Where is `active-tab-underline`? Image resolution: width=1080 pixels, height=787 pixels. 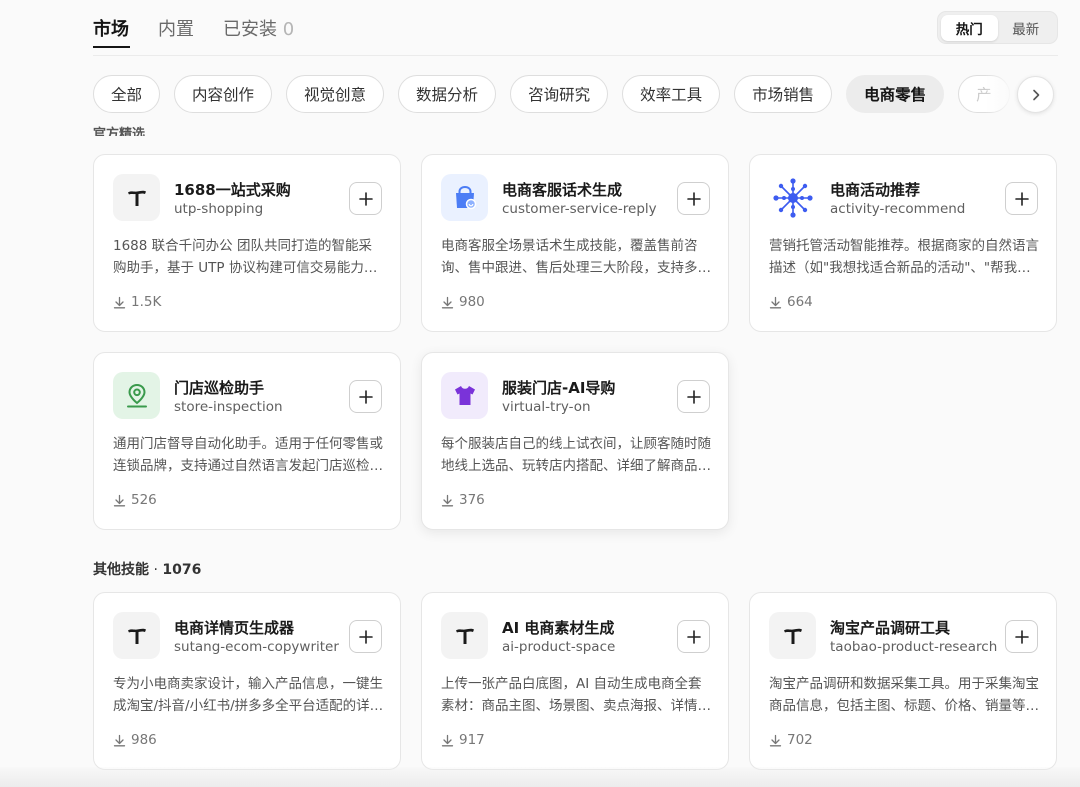 active-tab-underline is located at coordinates (111, 47).